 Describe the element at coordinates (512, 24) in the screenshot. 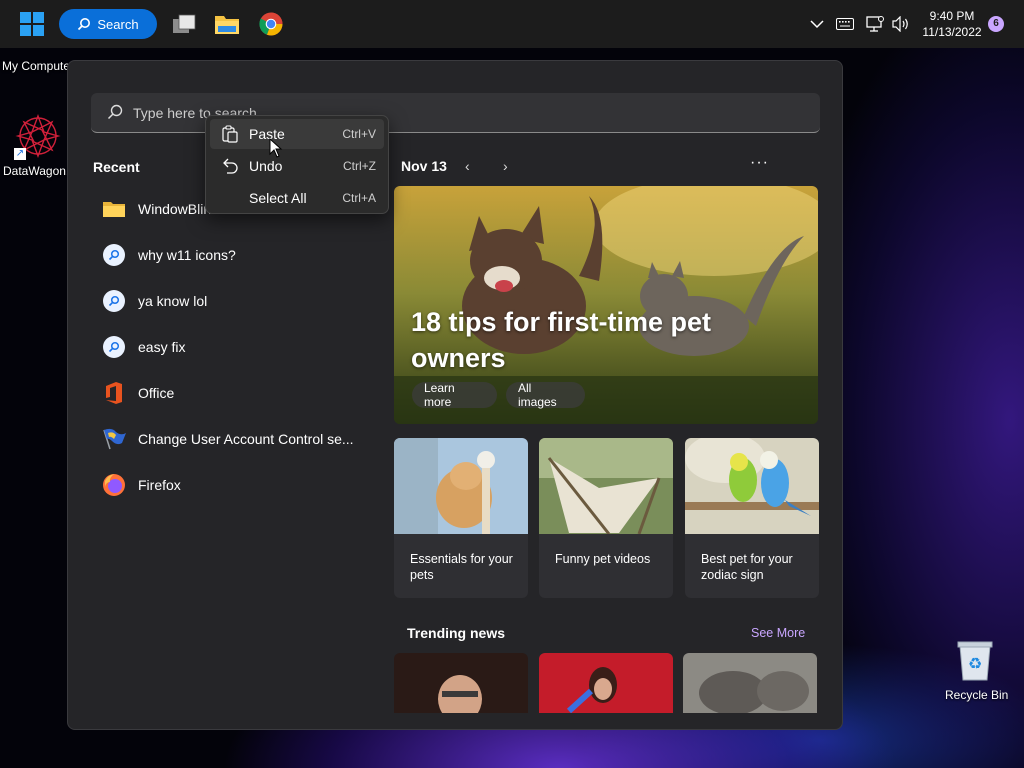

I see `taskbar: Search 9:40 PM 11/13/2022 6` at that location.